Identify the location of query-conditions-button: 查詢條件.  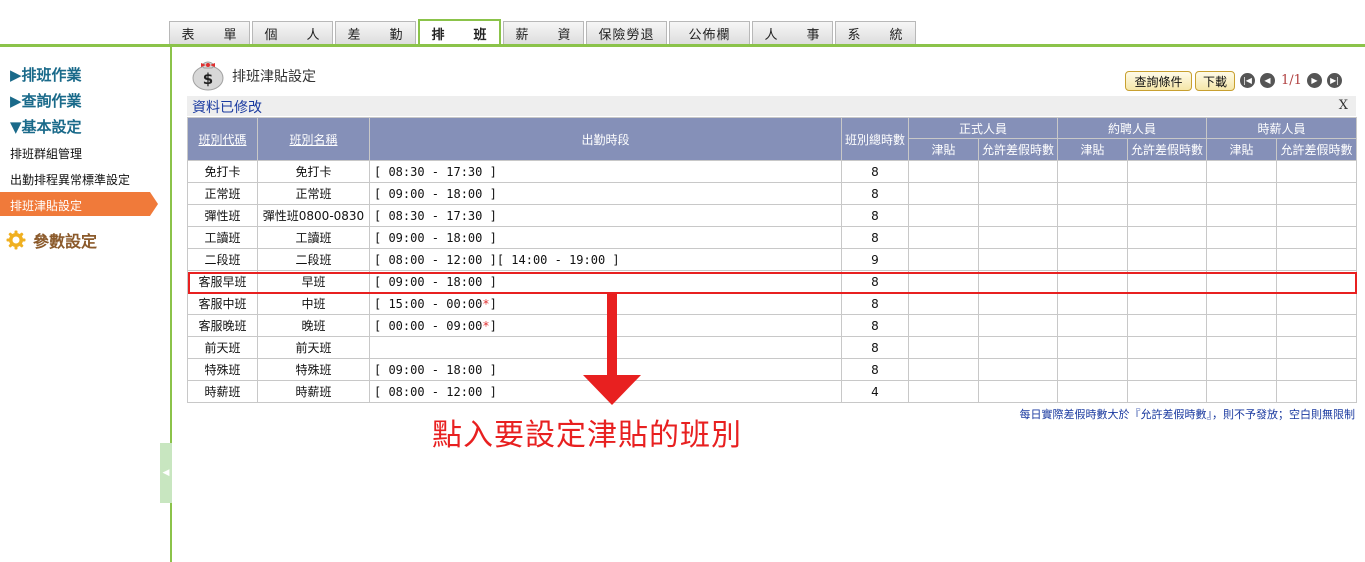
(1158, 81).